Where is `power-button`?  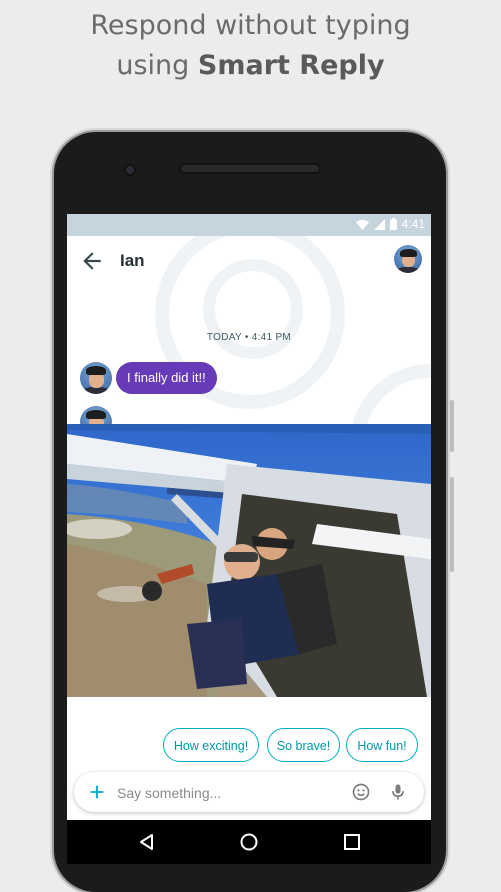 power-button is located at coordinates (452, 524).